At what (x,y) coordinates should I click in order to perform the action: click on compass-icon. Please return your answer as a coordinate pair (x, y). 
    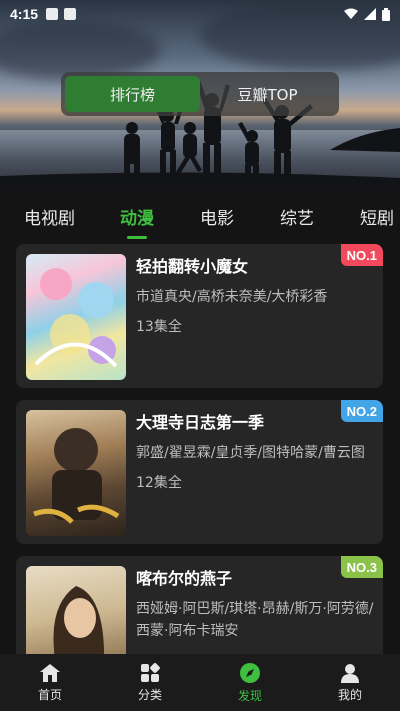
    Looking at the image, I should click on (250, 672).